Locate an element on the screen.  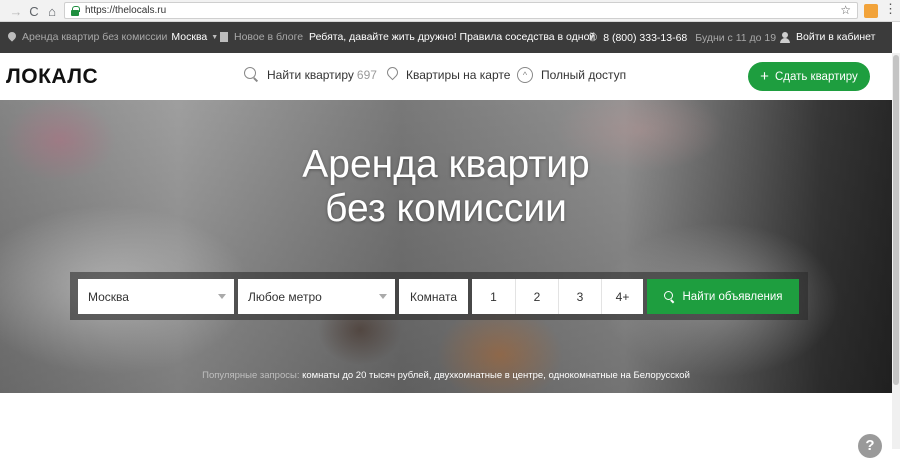
rooms-1-button: 1 is located at coordinates (493, 296).